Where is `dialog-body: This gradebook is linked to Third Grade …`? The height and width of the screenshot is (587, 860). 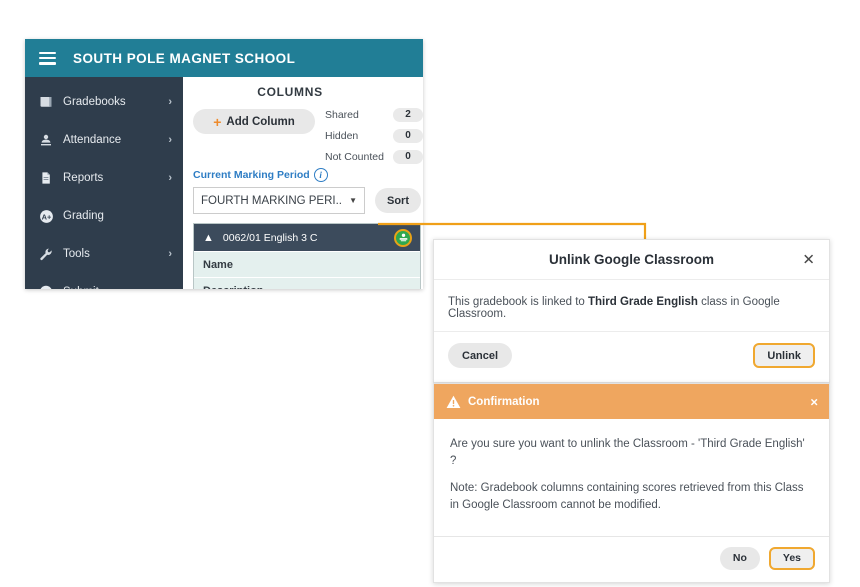
dialog-body: This gradebook is linked to Third Grade … is located at coordinates (631, 306).